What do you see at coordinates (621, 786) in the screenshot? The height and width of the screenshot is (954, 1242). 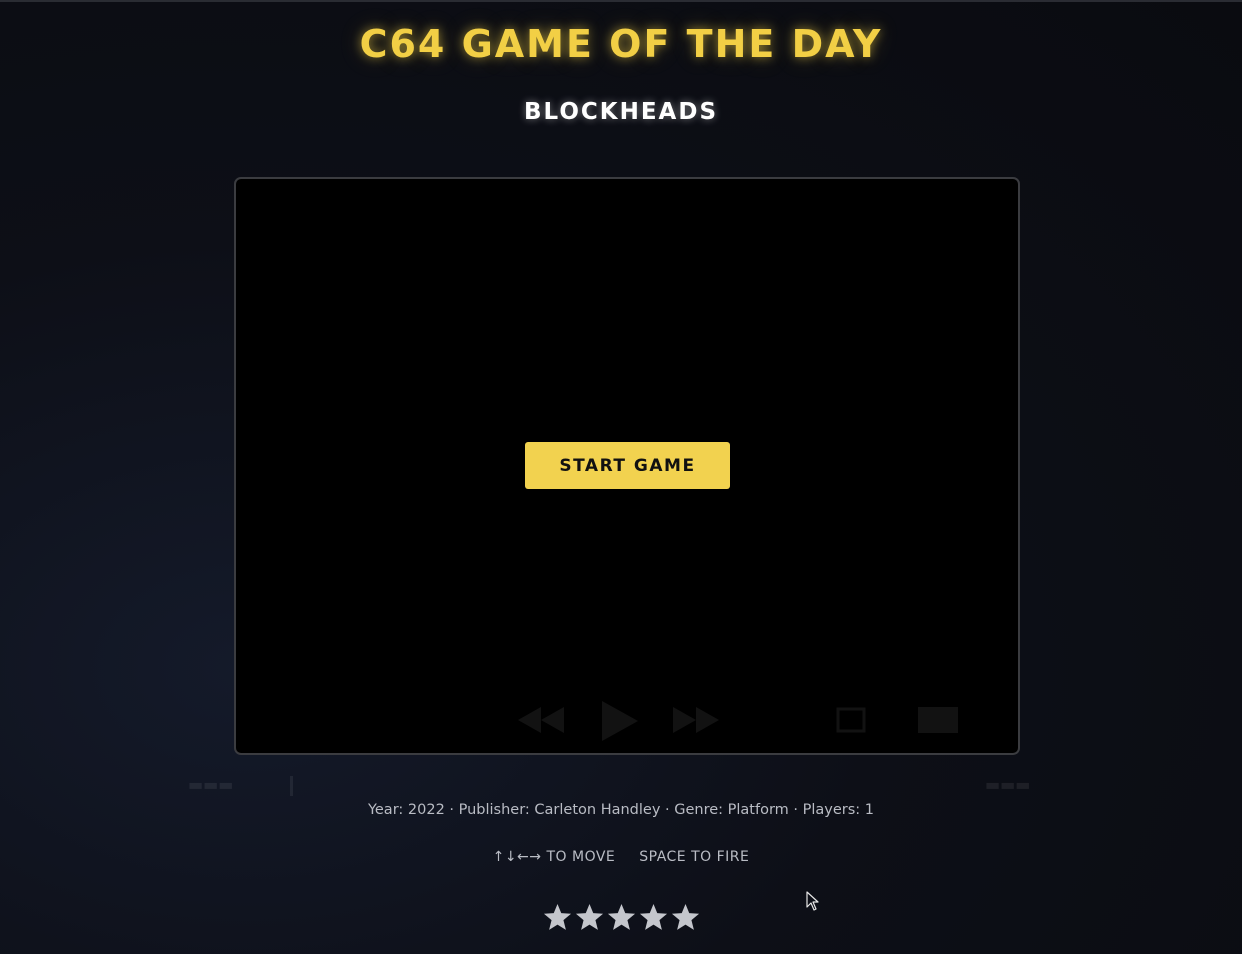 I see `faded-scrub-bar: ▬▬▬ ▬▬▬` at bounding box center [621, 786].